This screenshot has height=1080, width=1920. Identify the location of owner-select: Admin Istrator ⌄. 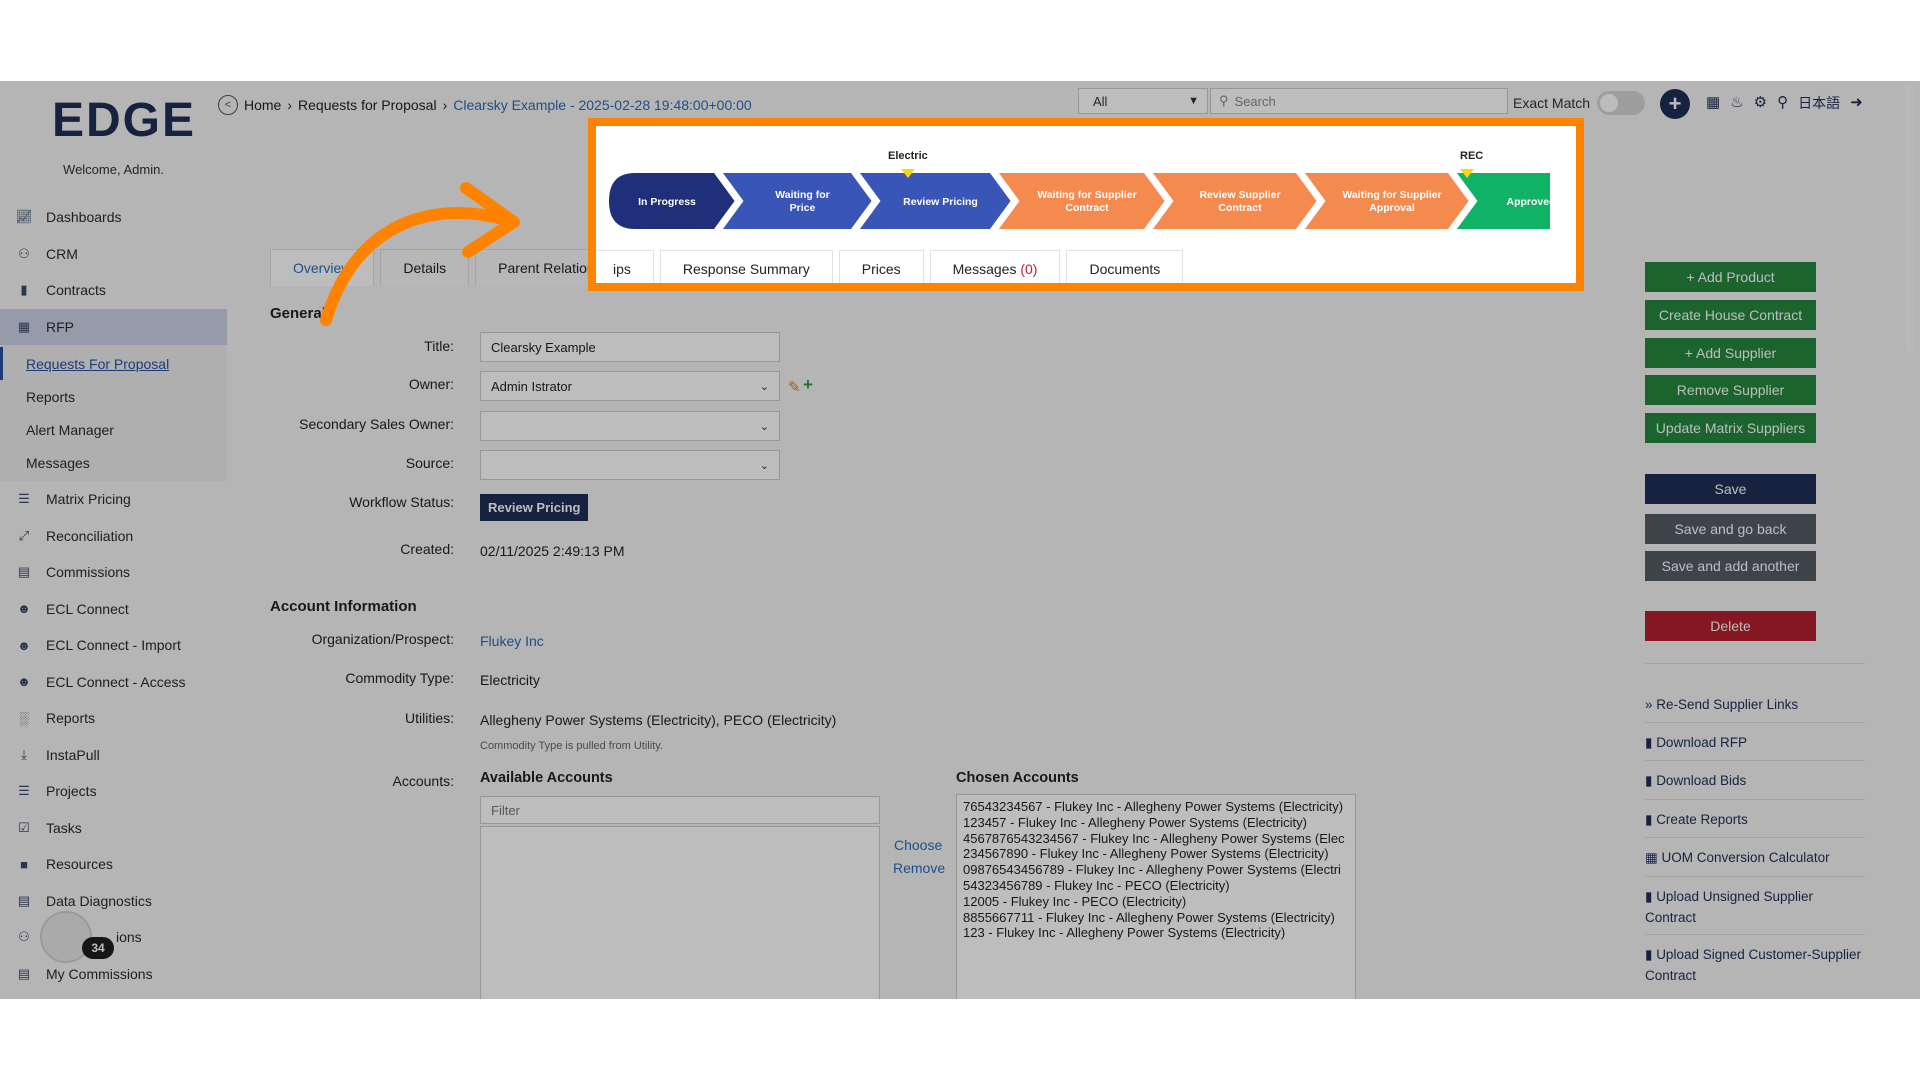
(630, 386).